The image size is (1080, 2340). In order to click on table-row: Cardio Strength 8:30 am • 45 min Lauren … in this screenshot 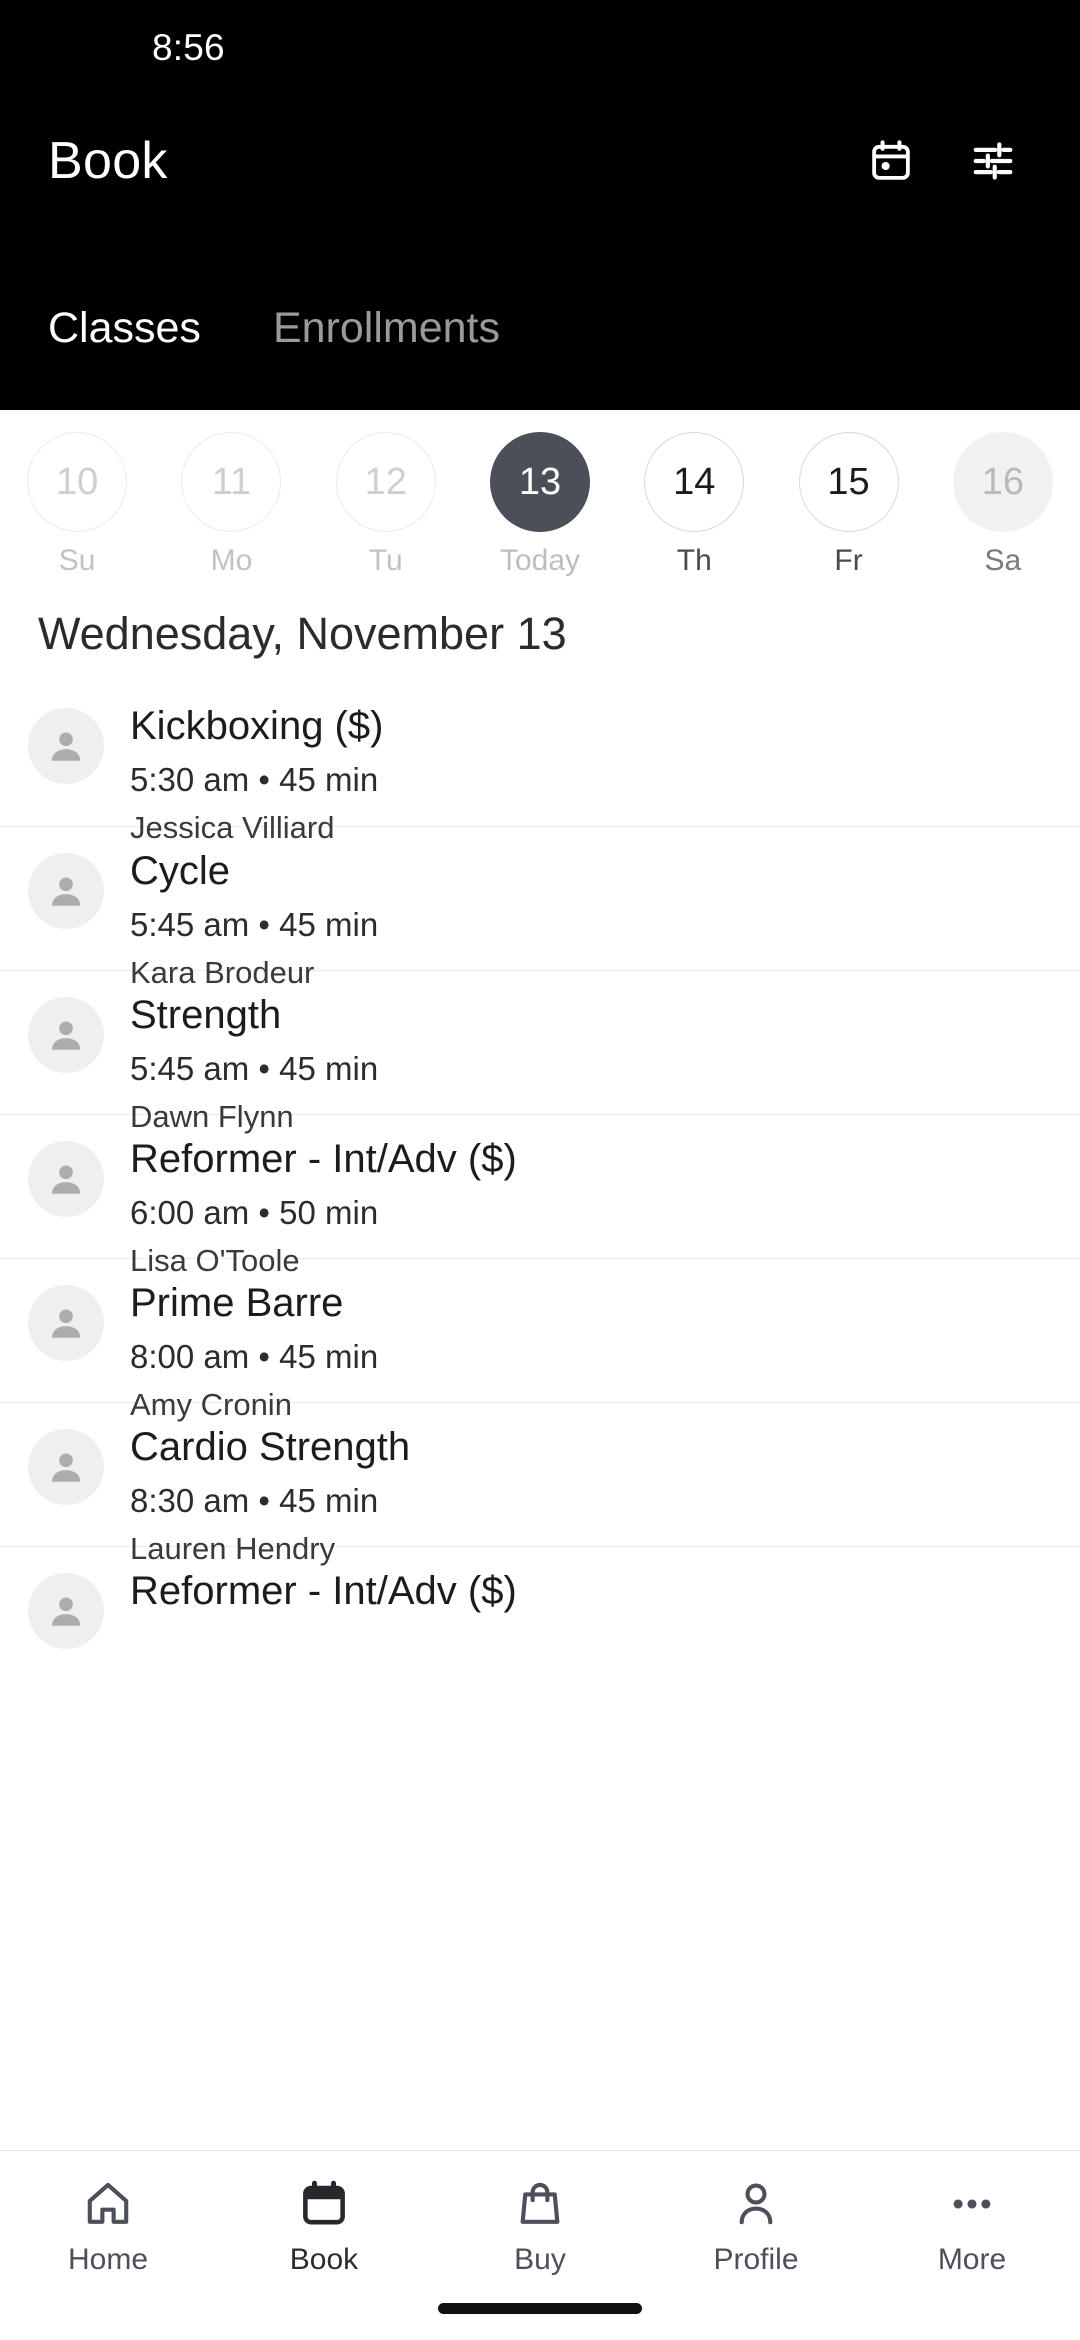, I will do `click(540, 1484)`.